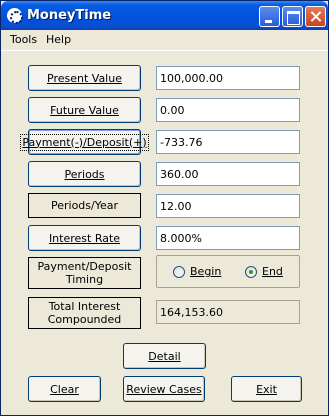  Describe the element at coordinates (23, 39) in the screenshot. I see `menu-tools: Tools` at that location.